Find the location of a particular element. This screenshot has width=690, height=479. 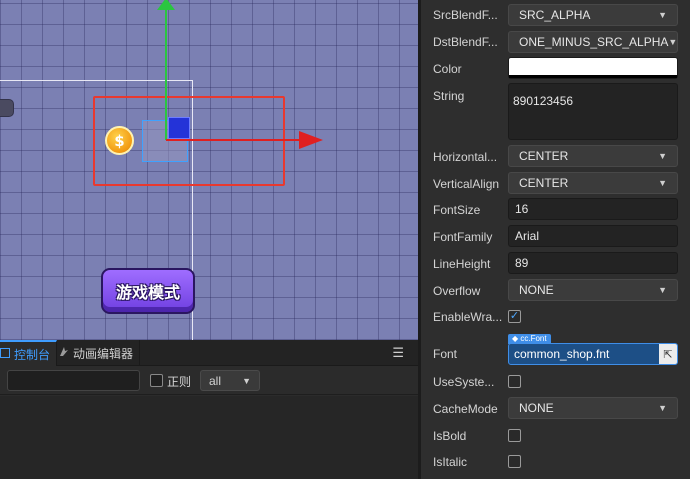

is-italic-label: IsItalic is located at coordinates (450, 462).